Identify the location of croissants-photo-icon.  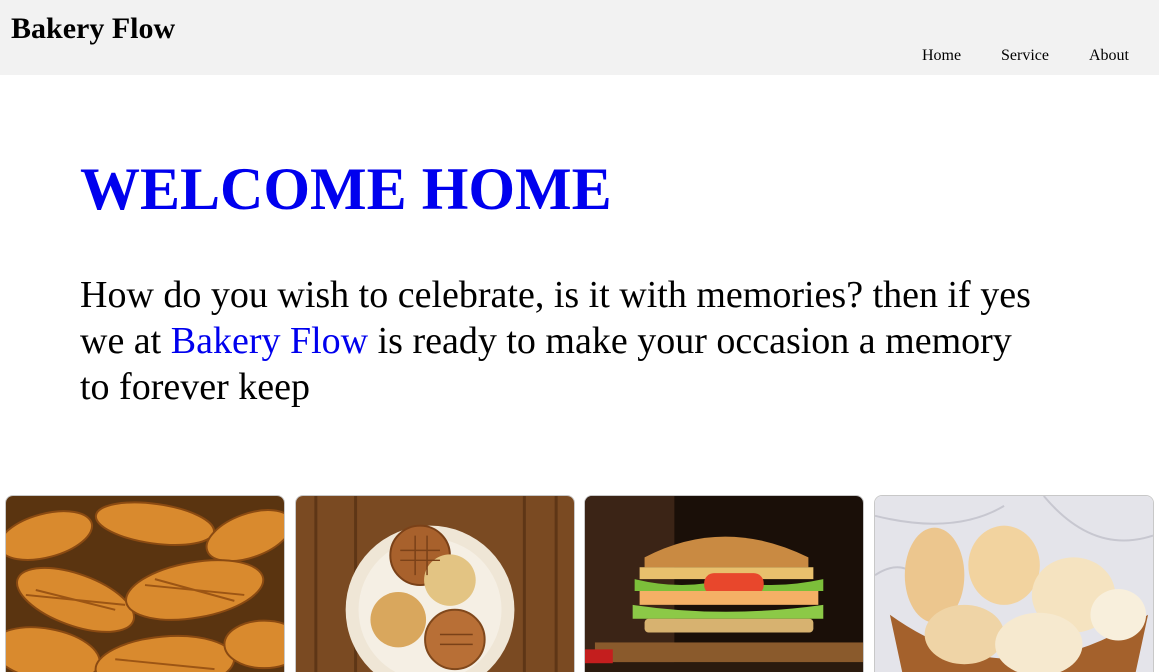
(145, 584).